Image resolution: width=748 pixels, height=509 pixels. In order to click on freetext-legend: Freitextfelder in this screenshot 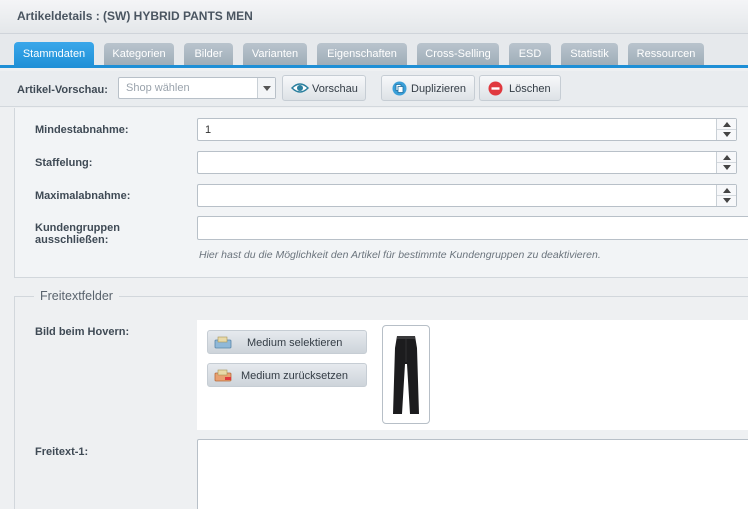, I will do `click(76, 296)`.